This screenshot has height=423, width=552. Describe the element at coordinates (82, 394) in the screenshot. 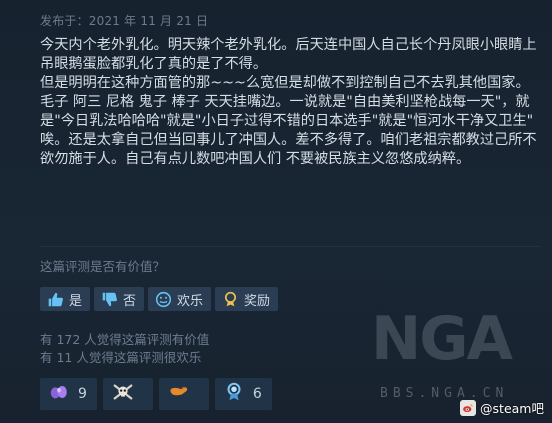

I see `award-count: 9` at that location.